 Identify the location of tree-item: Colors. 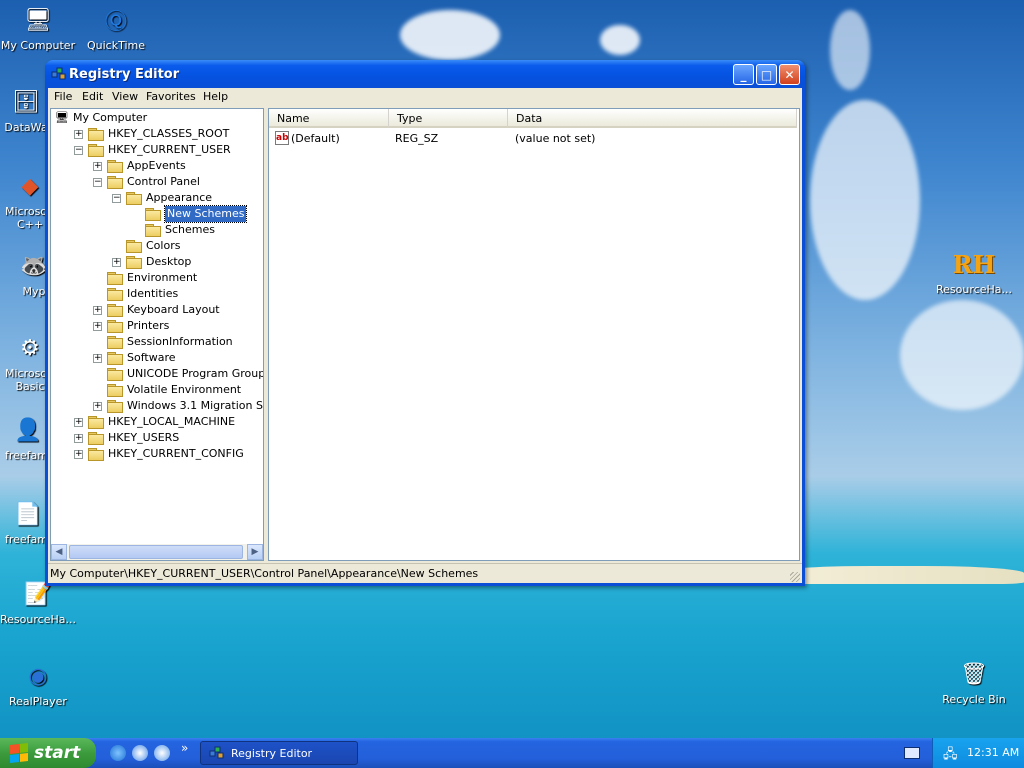
(157, 246).